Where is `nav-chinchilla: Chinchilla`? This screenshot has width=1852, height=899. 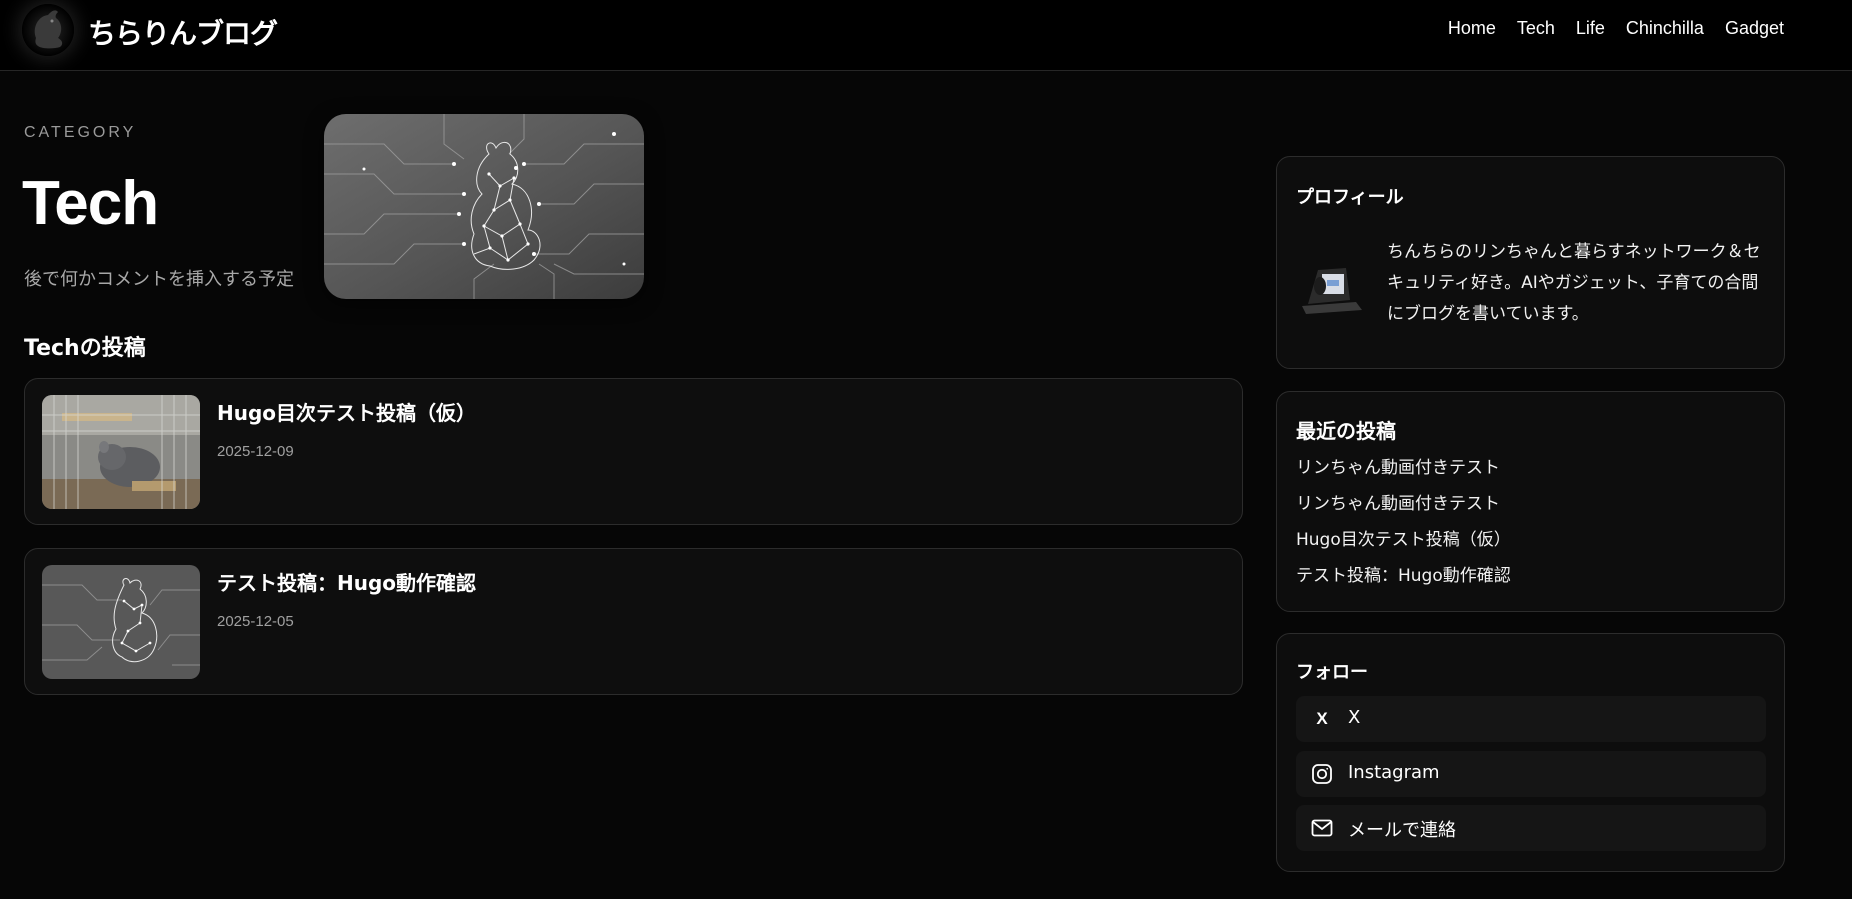
nav-chinchilla: Chinchilla is located at coordinates (1665, 28).